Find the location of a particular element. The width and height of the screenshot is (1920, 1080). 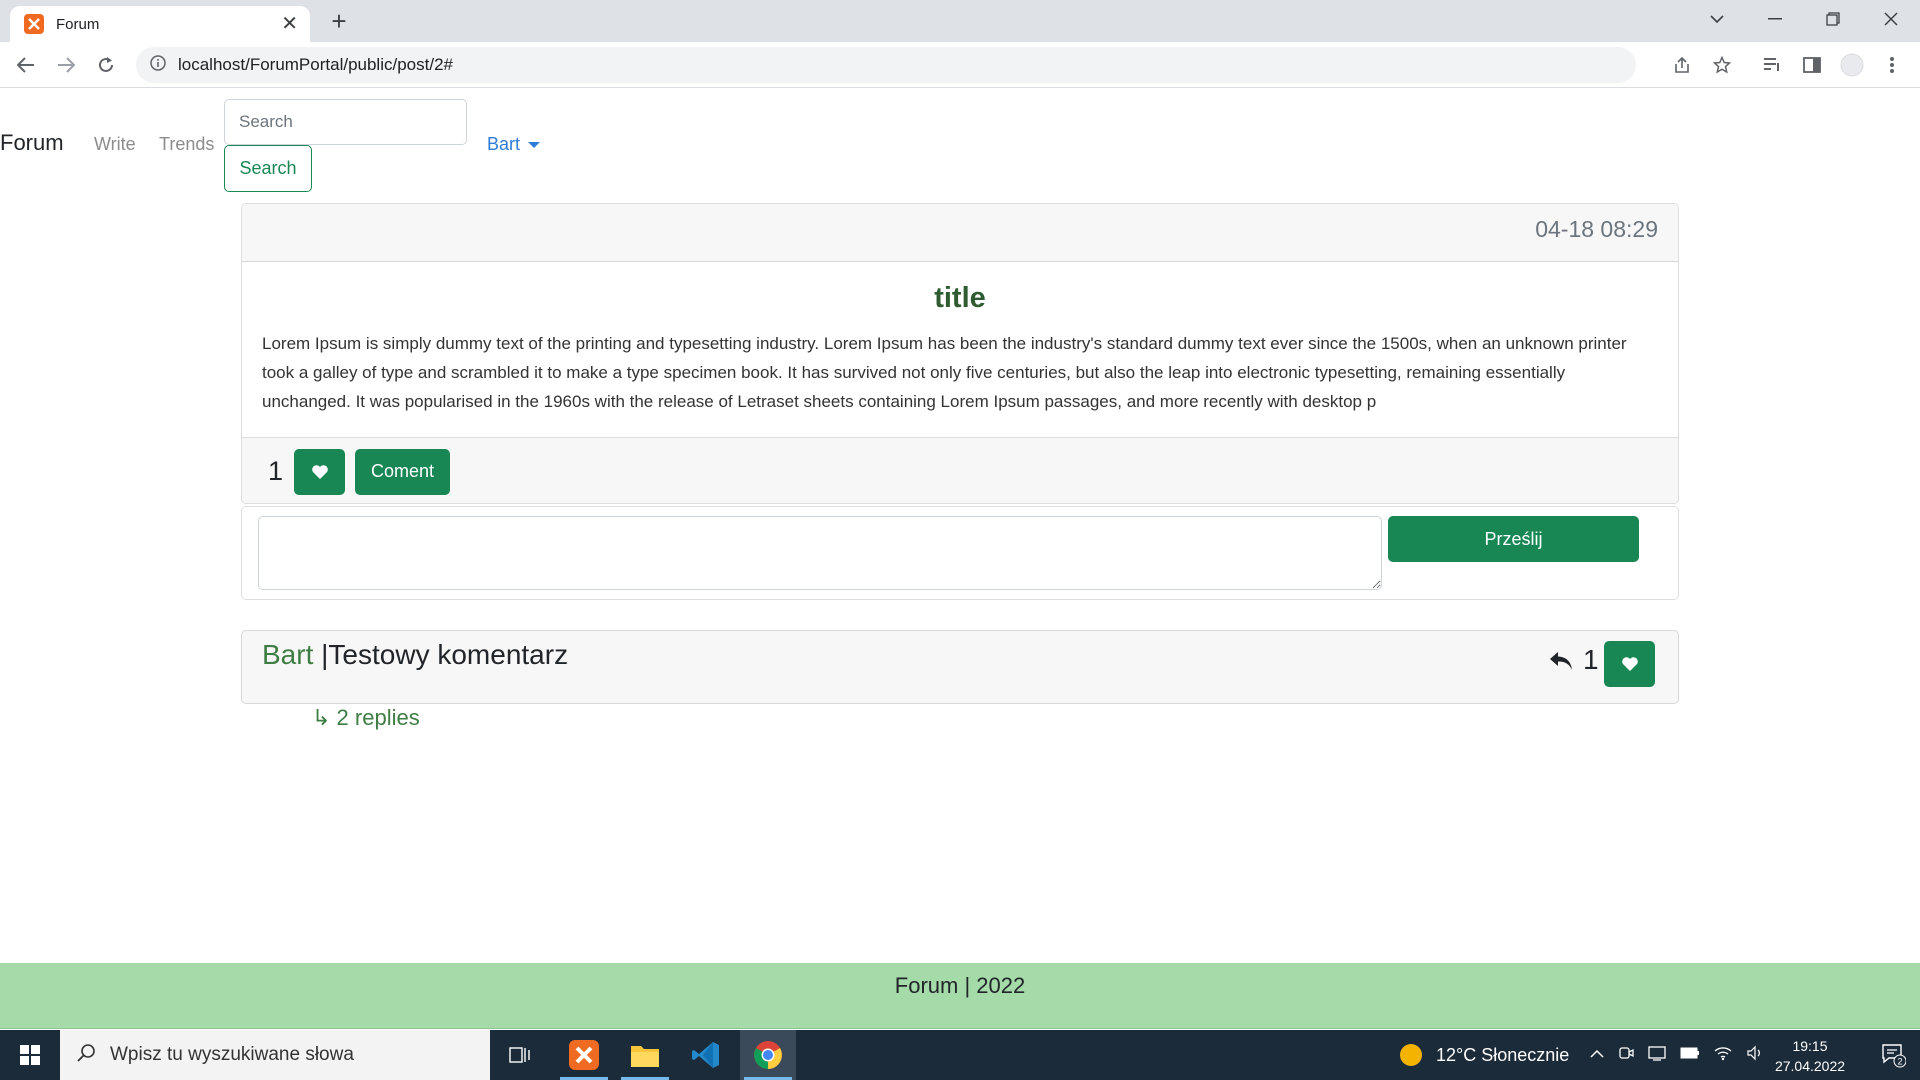

caret-down-icon is located at coordinates (534, 144).